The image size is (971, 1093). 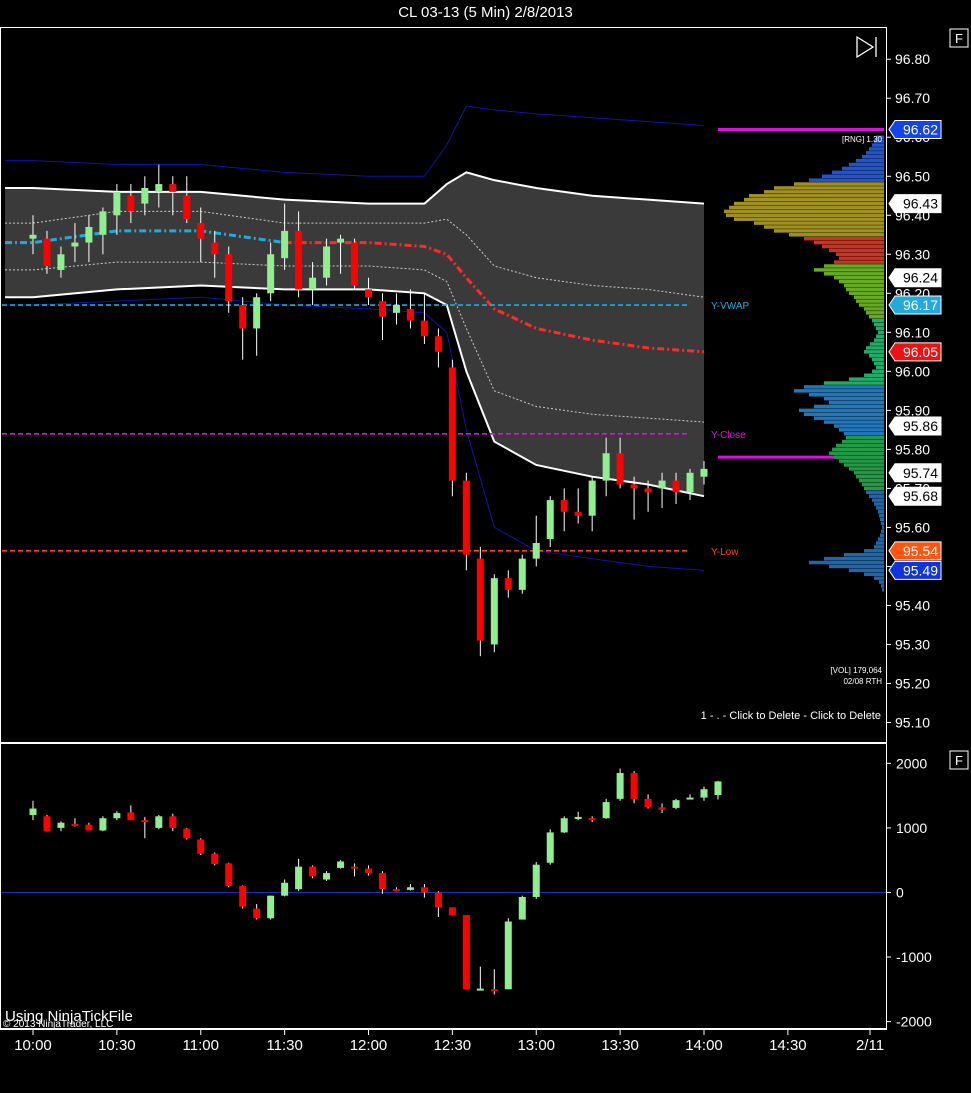 What do you see at coordinates (804, 363) in the screenshot?
I see `volume-profile` at bounding box center [804, 363].